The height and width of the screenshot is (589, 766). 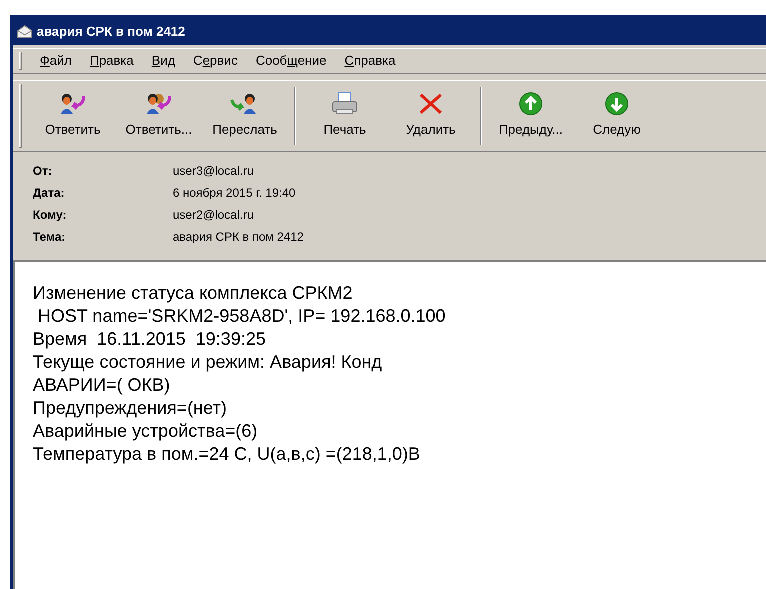 What do you see at coordinates (43, 171) in the screenshot?
I see `field-label: От:` at bounding box center [43, 171].